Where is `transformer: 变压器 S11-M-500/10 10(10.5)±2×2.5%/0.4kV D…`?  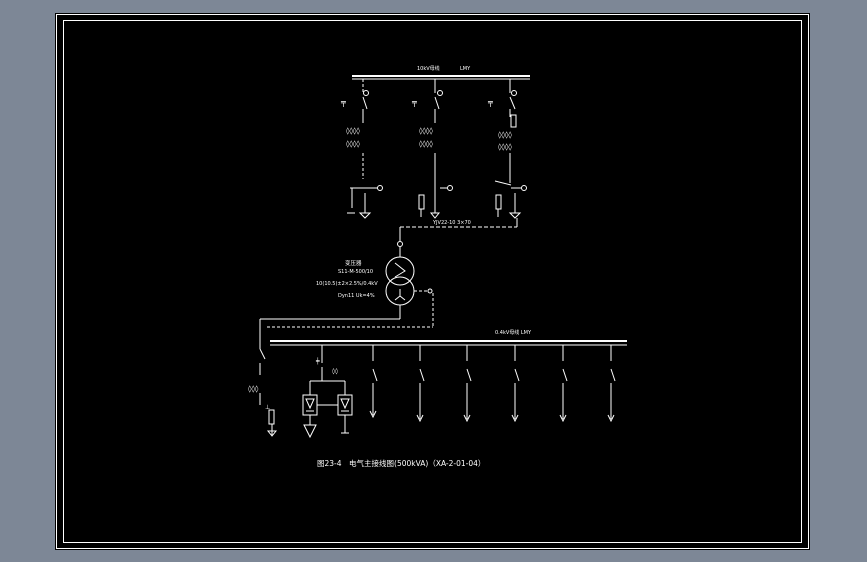 transformer: 变压器 S11-M-500/10 10(10.5)±2×2.5%/0.4kV D… is located at coordinates (374, 276).